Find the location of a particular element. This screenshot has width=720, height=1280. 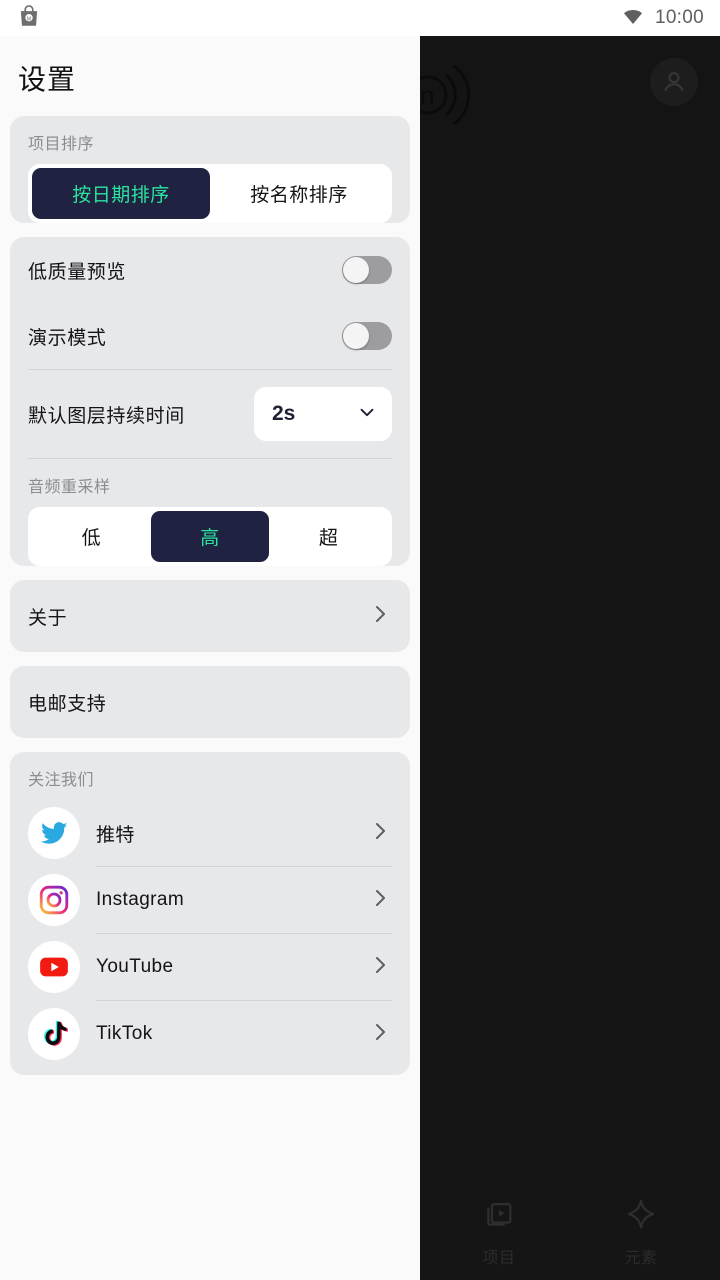

app-logo-icon: n is located at coordinates (454, 95).